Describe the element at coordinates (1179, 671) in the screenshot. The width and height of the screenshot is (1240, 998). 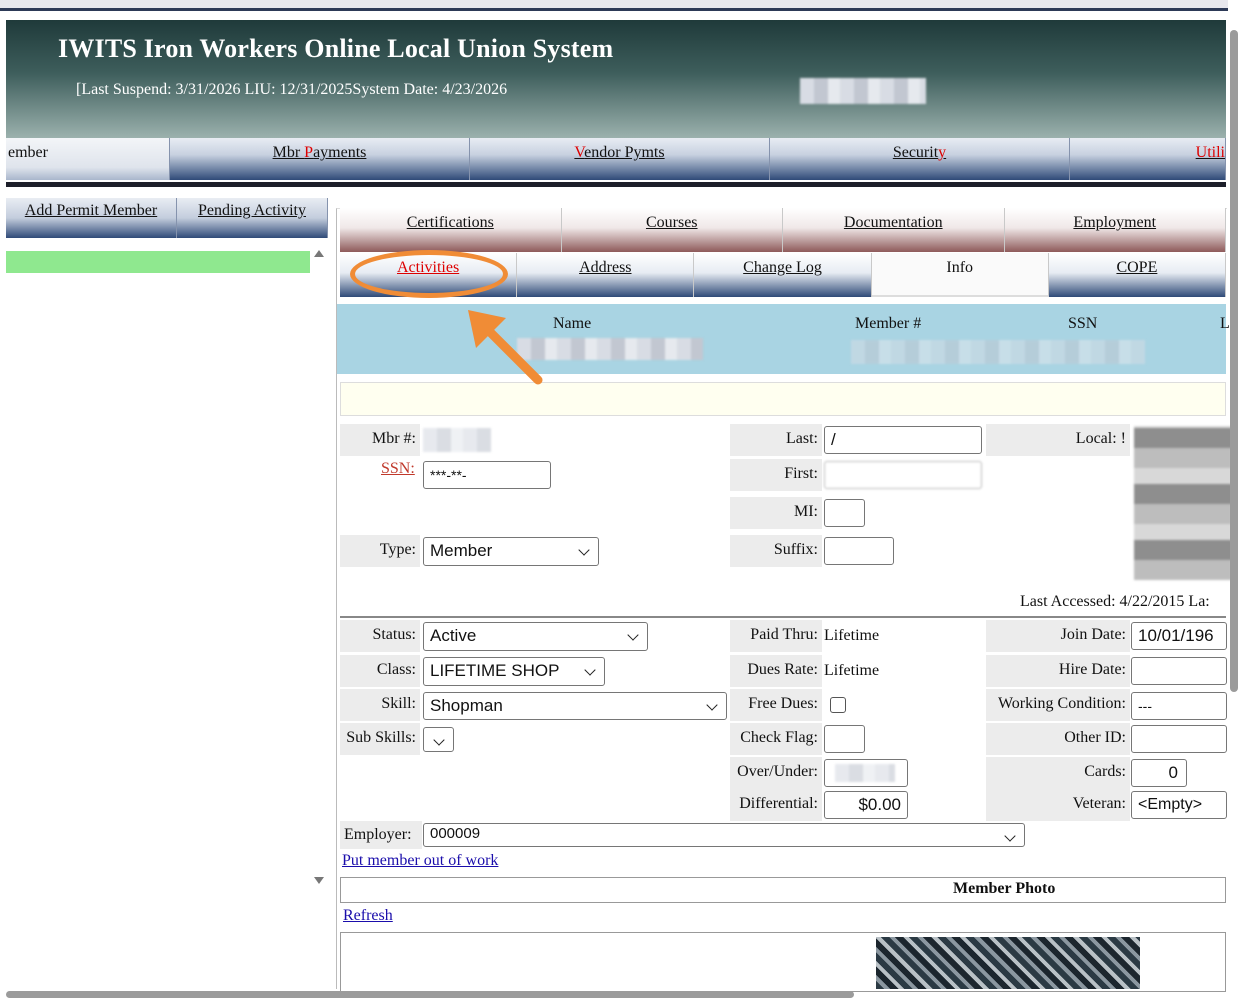
I see `hire-date-field` at that location.